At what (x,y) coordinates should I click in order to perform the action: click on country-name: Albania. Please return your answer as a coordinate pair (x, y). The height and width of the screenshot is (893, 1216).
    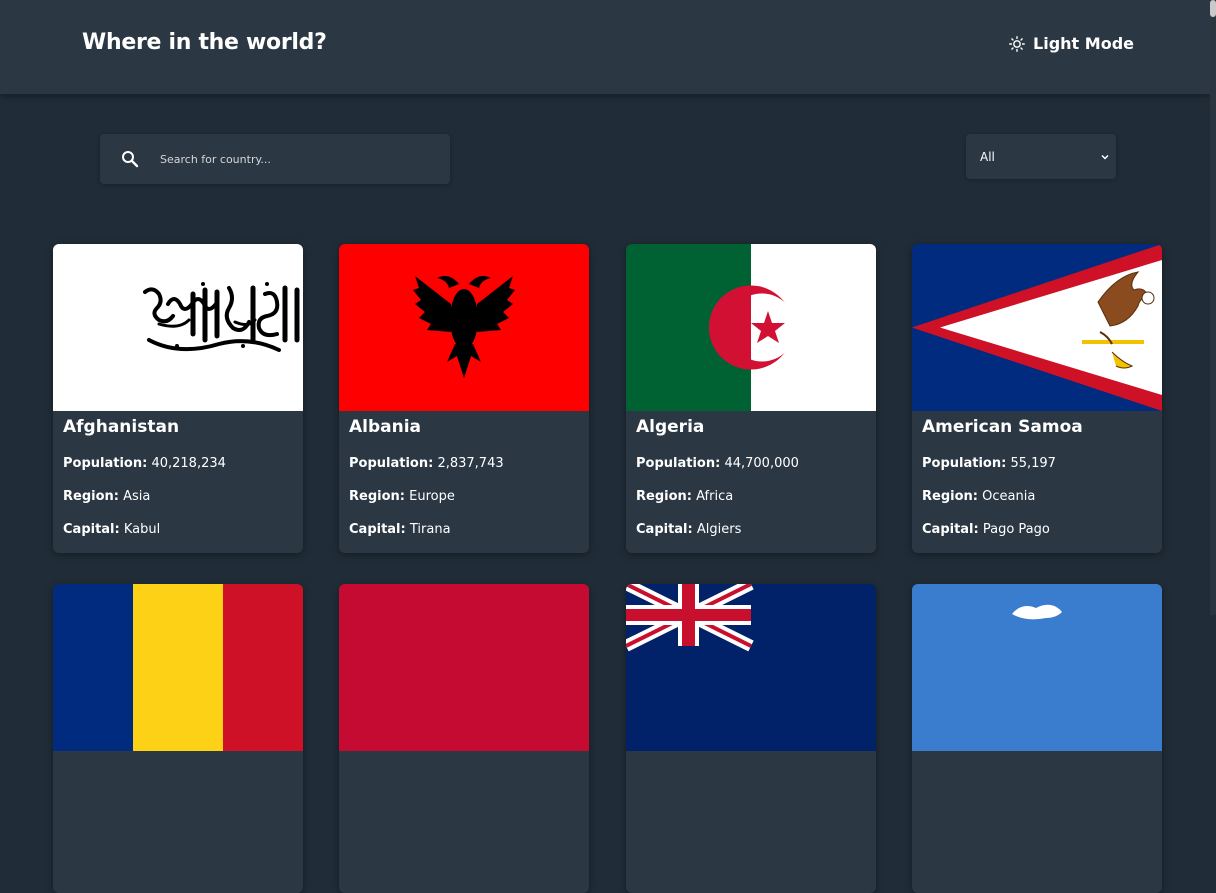
    Looking at the image, I should click on (385, 427).